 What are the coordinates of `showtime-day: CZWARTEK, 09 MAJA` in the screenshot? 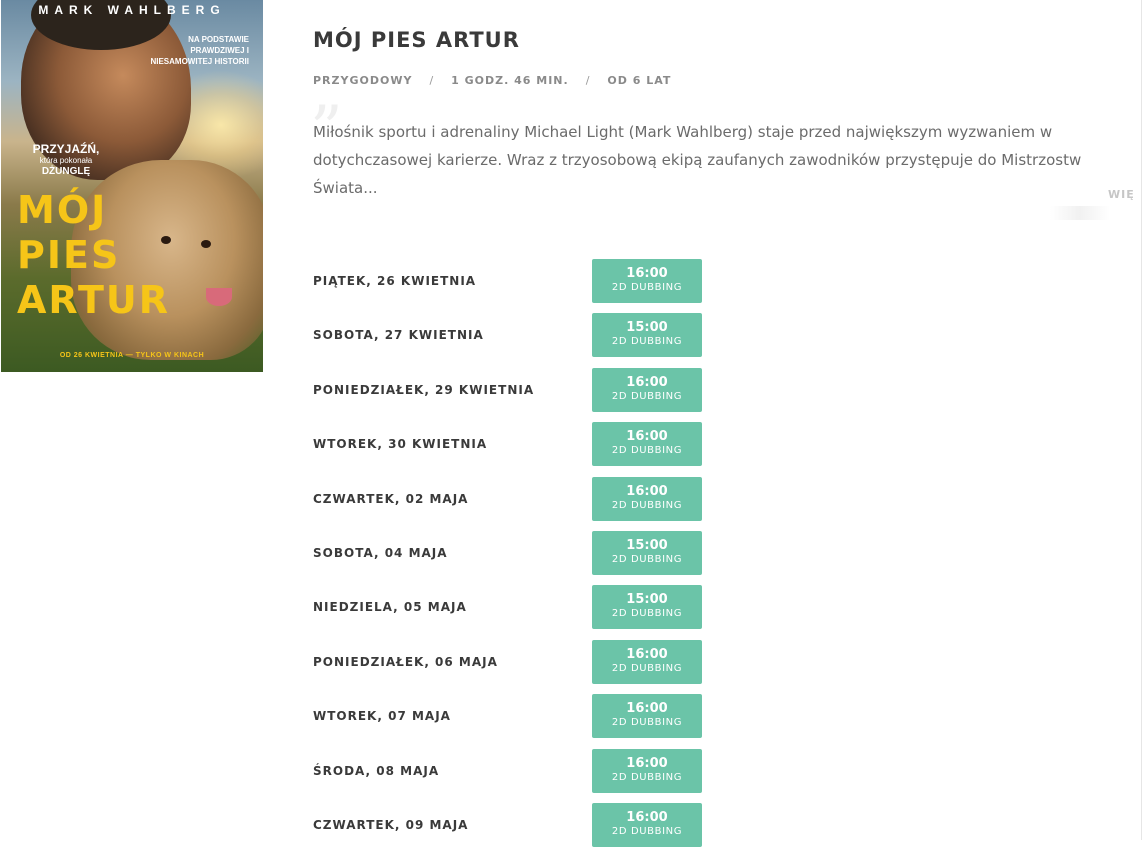 It's located at (391, 825).